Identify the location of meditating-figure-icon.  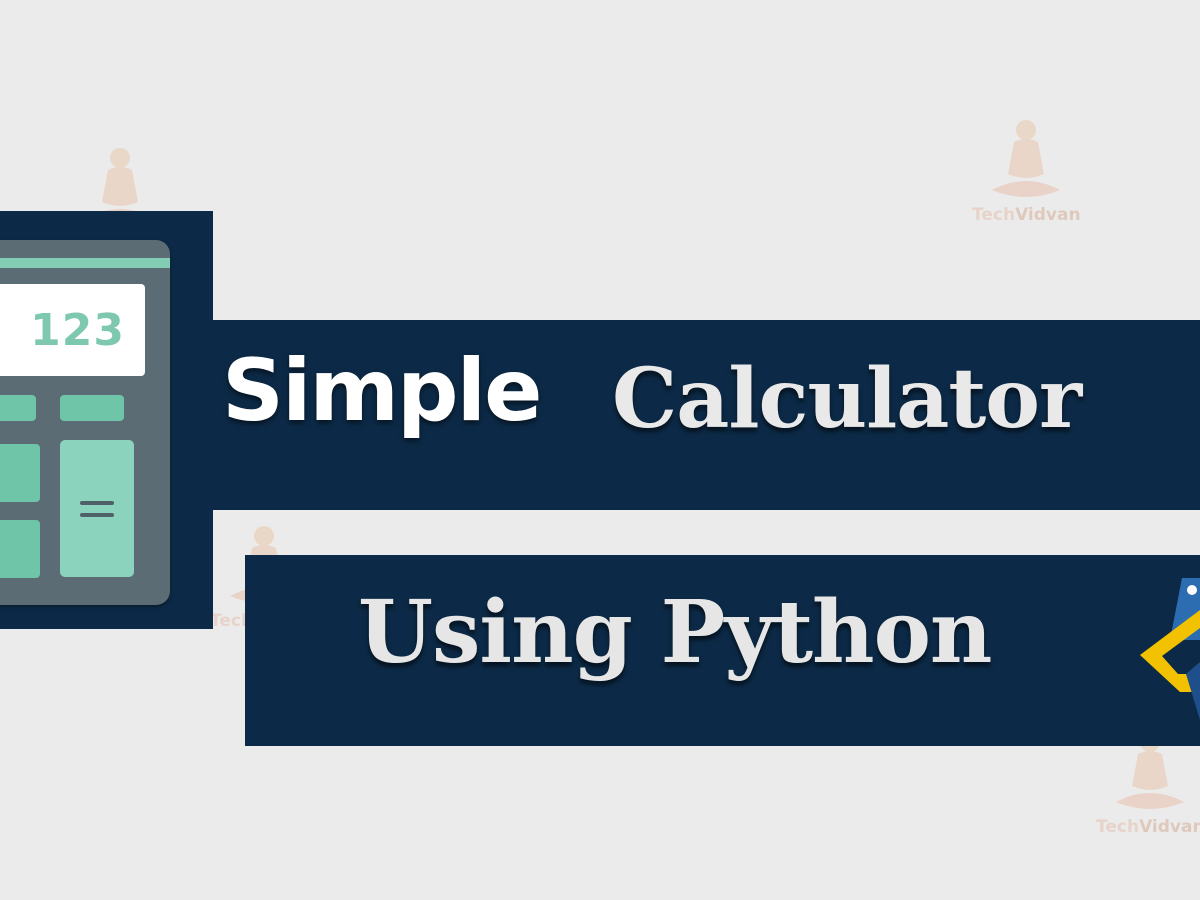
(1026, 158).